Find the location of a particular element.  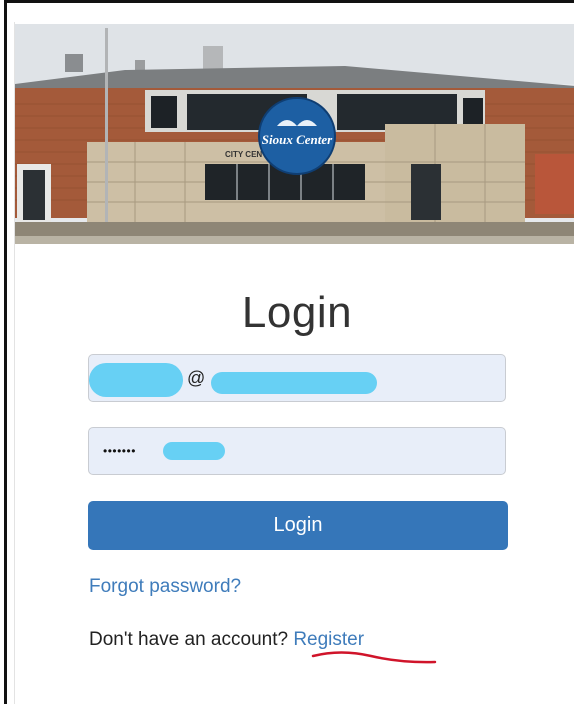

register-prompt: Don't have an account? Register is located at coordinates (226, 640).